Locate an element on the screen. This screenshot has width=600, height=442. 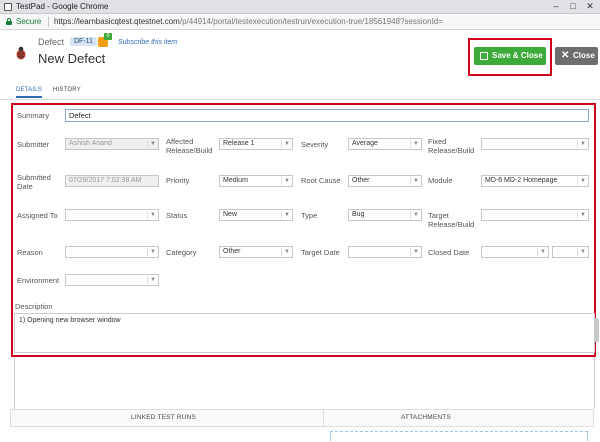
save-icon is located at coordinates (484, 56).